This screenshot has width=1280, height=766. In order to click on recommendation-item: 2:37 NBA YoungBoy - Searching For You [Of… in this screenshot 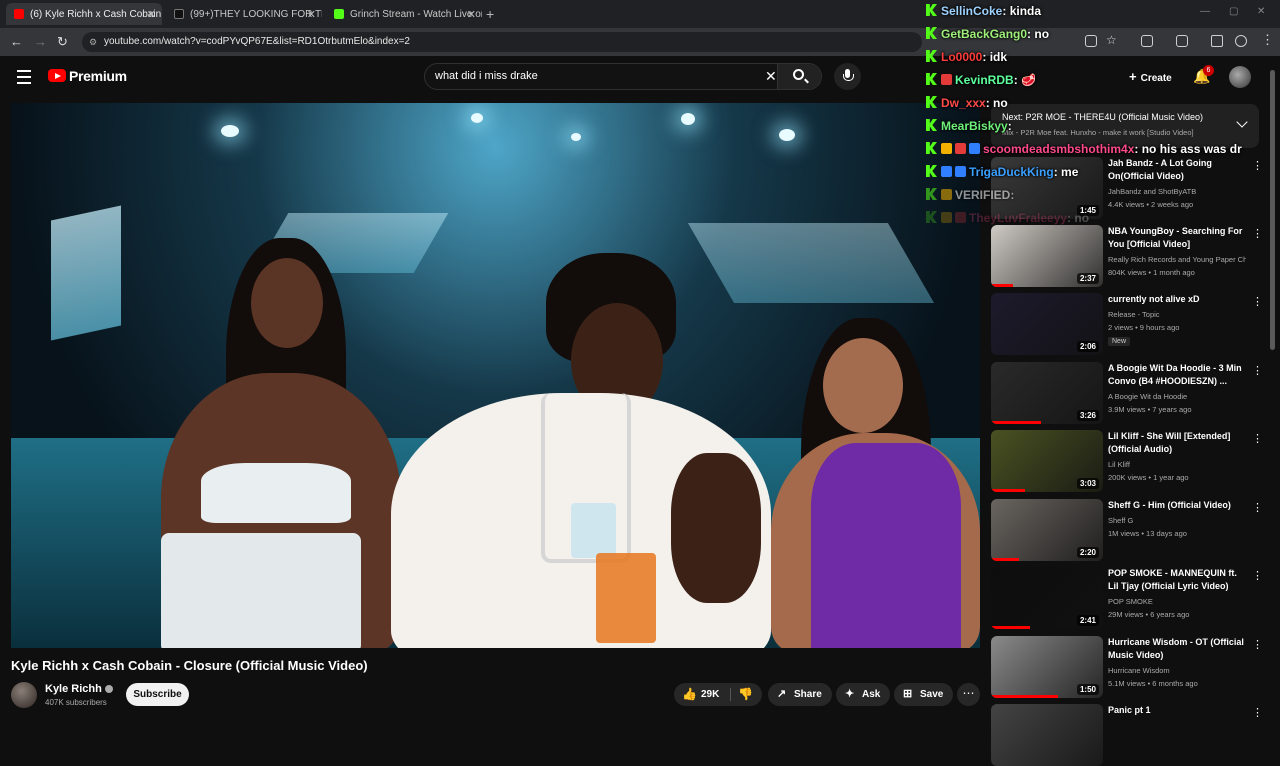, I will do `click(1127, 256)`.